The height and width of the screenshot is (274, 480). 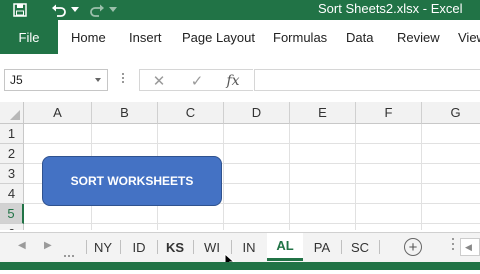 I want to click on tab-home: Home, so click(x=88, y=37).